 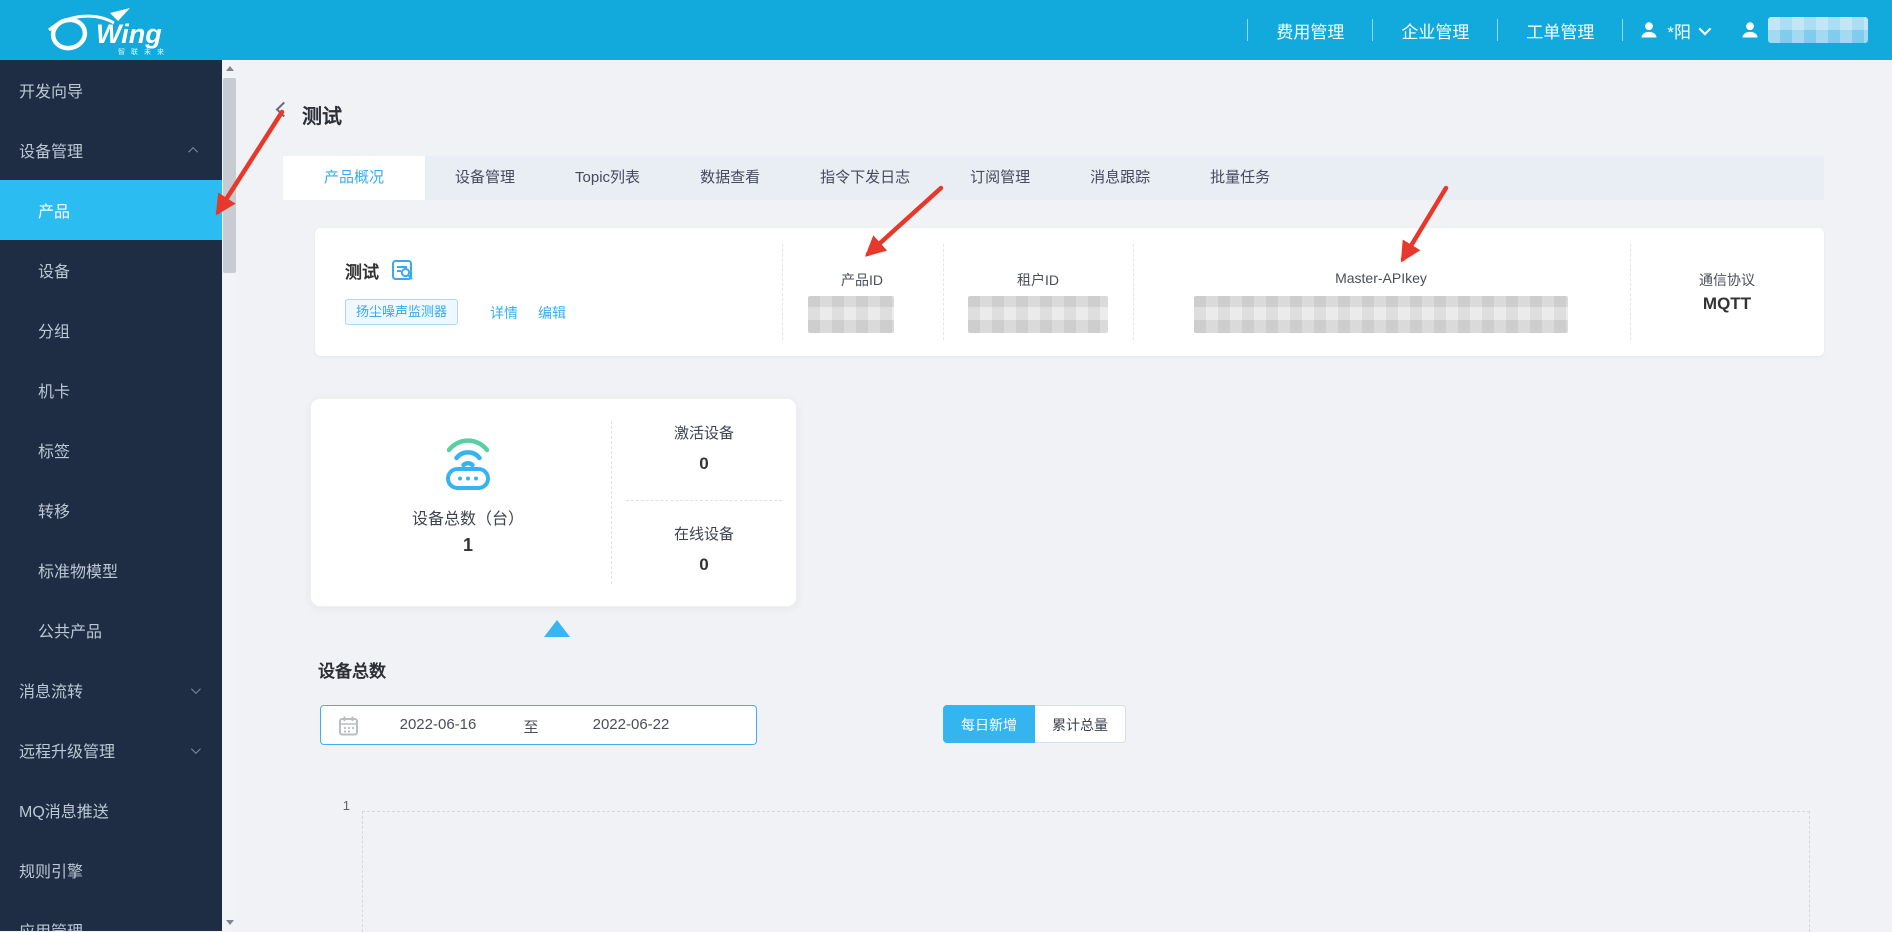 I want to click on detail-link: 详情, so click(x=504, y=313).